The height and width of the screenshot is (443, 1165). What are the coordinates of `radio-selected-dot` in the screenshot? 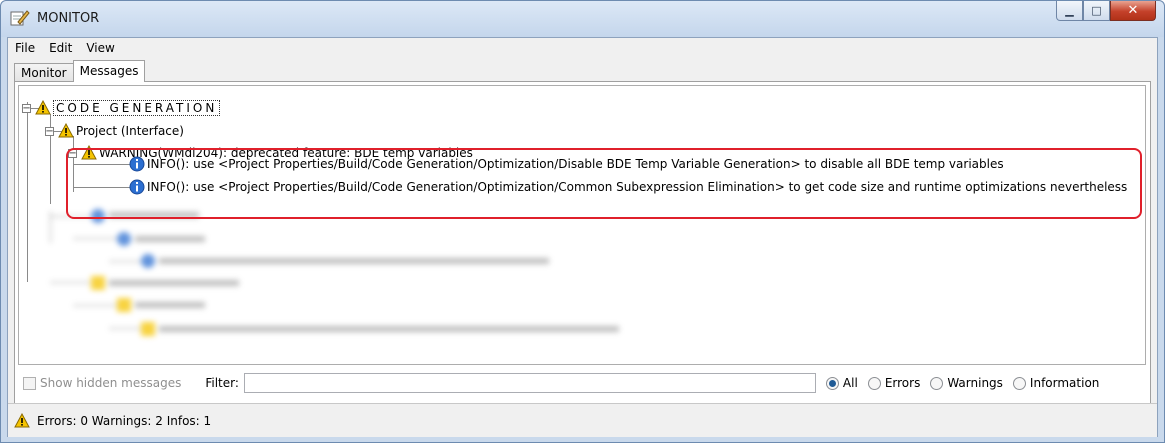 It's located at (832, 383).